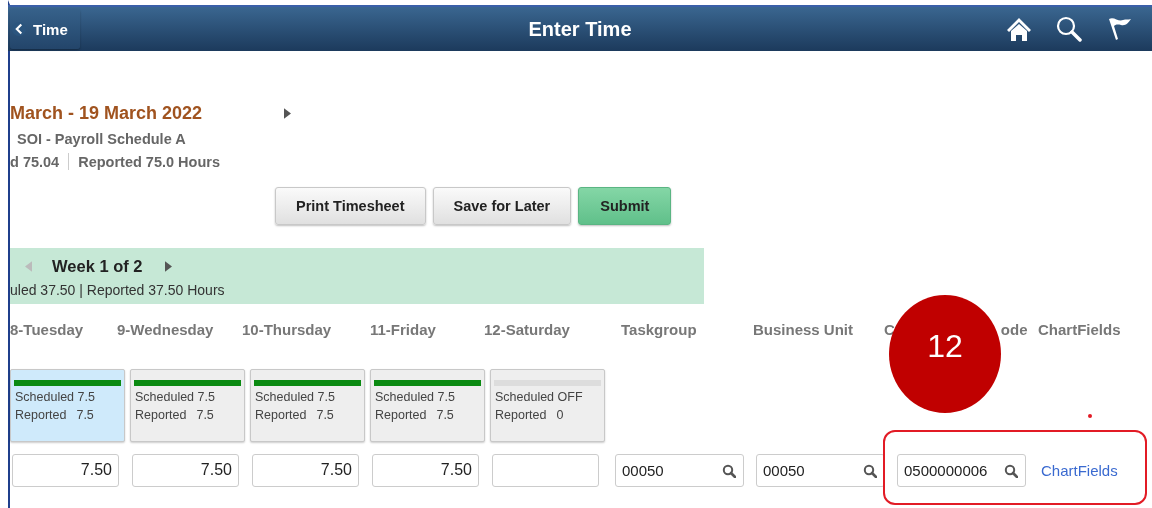  What do you see at coordinates (560, 415) in the screenshot?
I see `reported-hours: 0` at bounding box center [560, 415].